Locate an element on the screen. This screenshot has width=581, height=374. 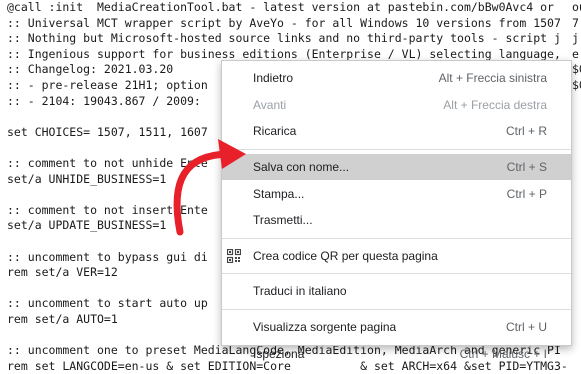
menu-item-label: Visualizza sorgente pagina is located at coordinates (325, 327).